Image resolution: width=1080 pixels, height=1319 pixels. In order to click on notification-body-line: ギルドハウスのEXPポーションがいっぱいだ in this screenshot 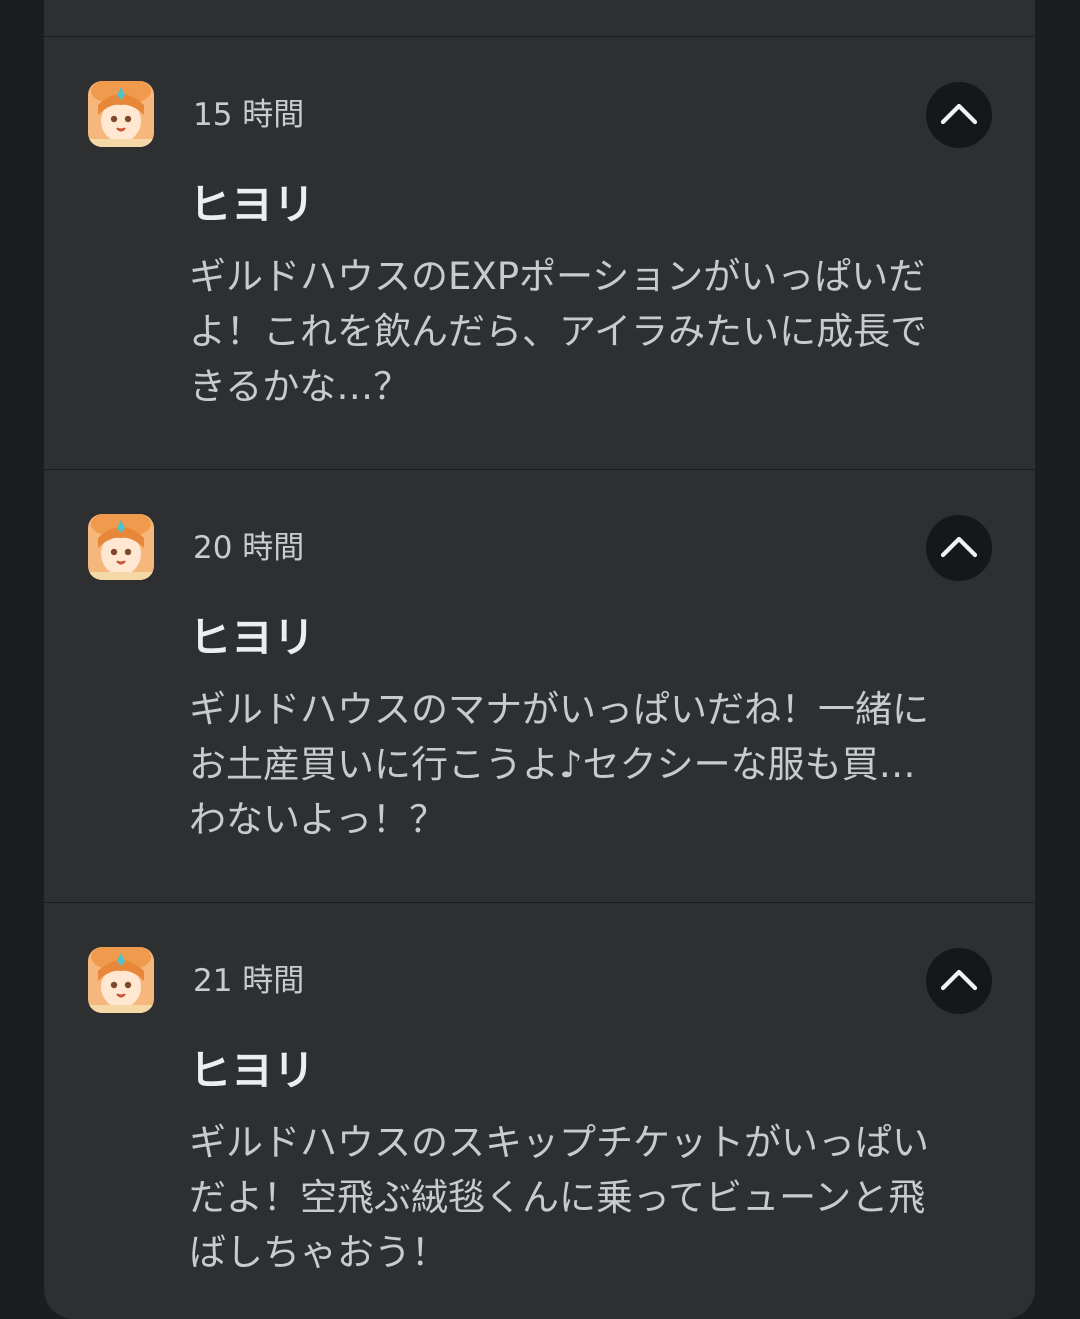, I will do `click(557, 276)`.